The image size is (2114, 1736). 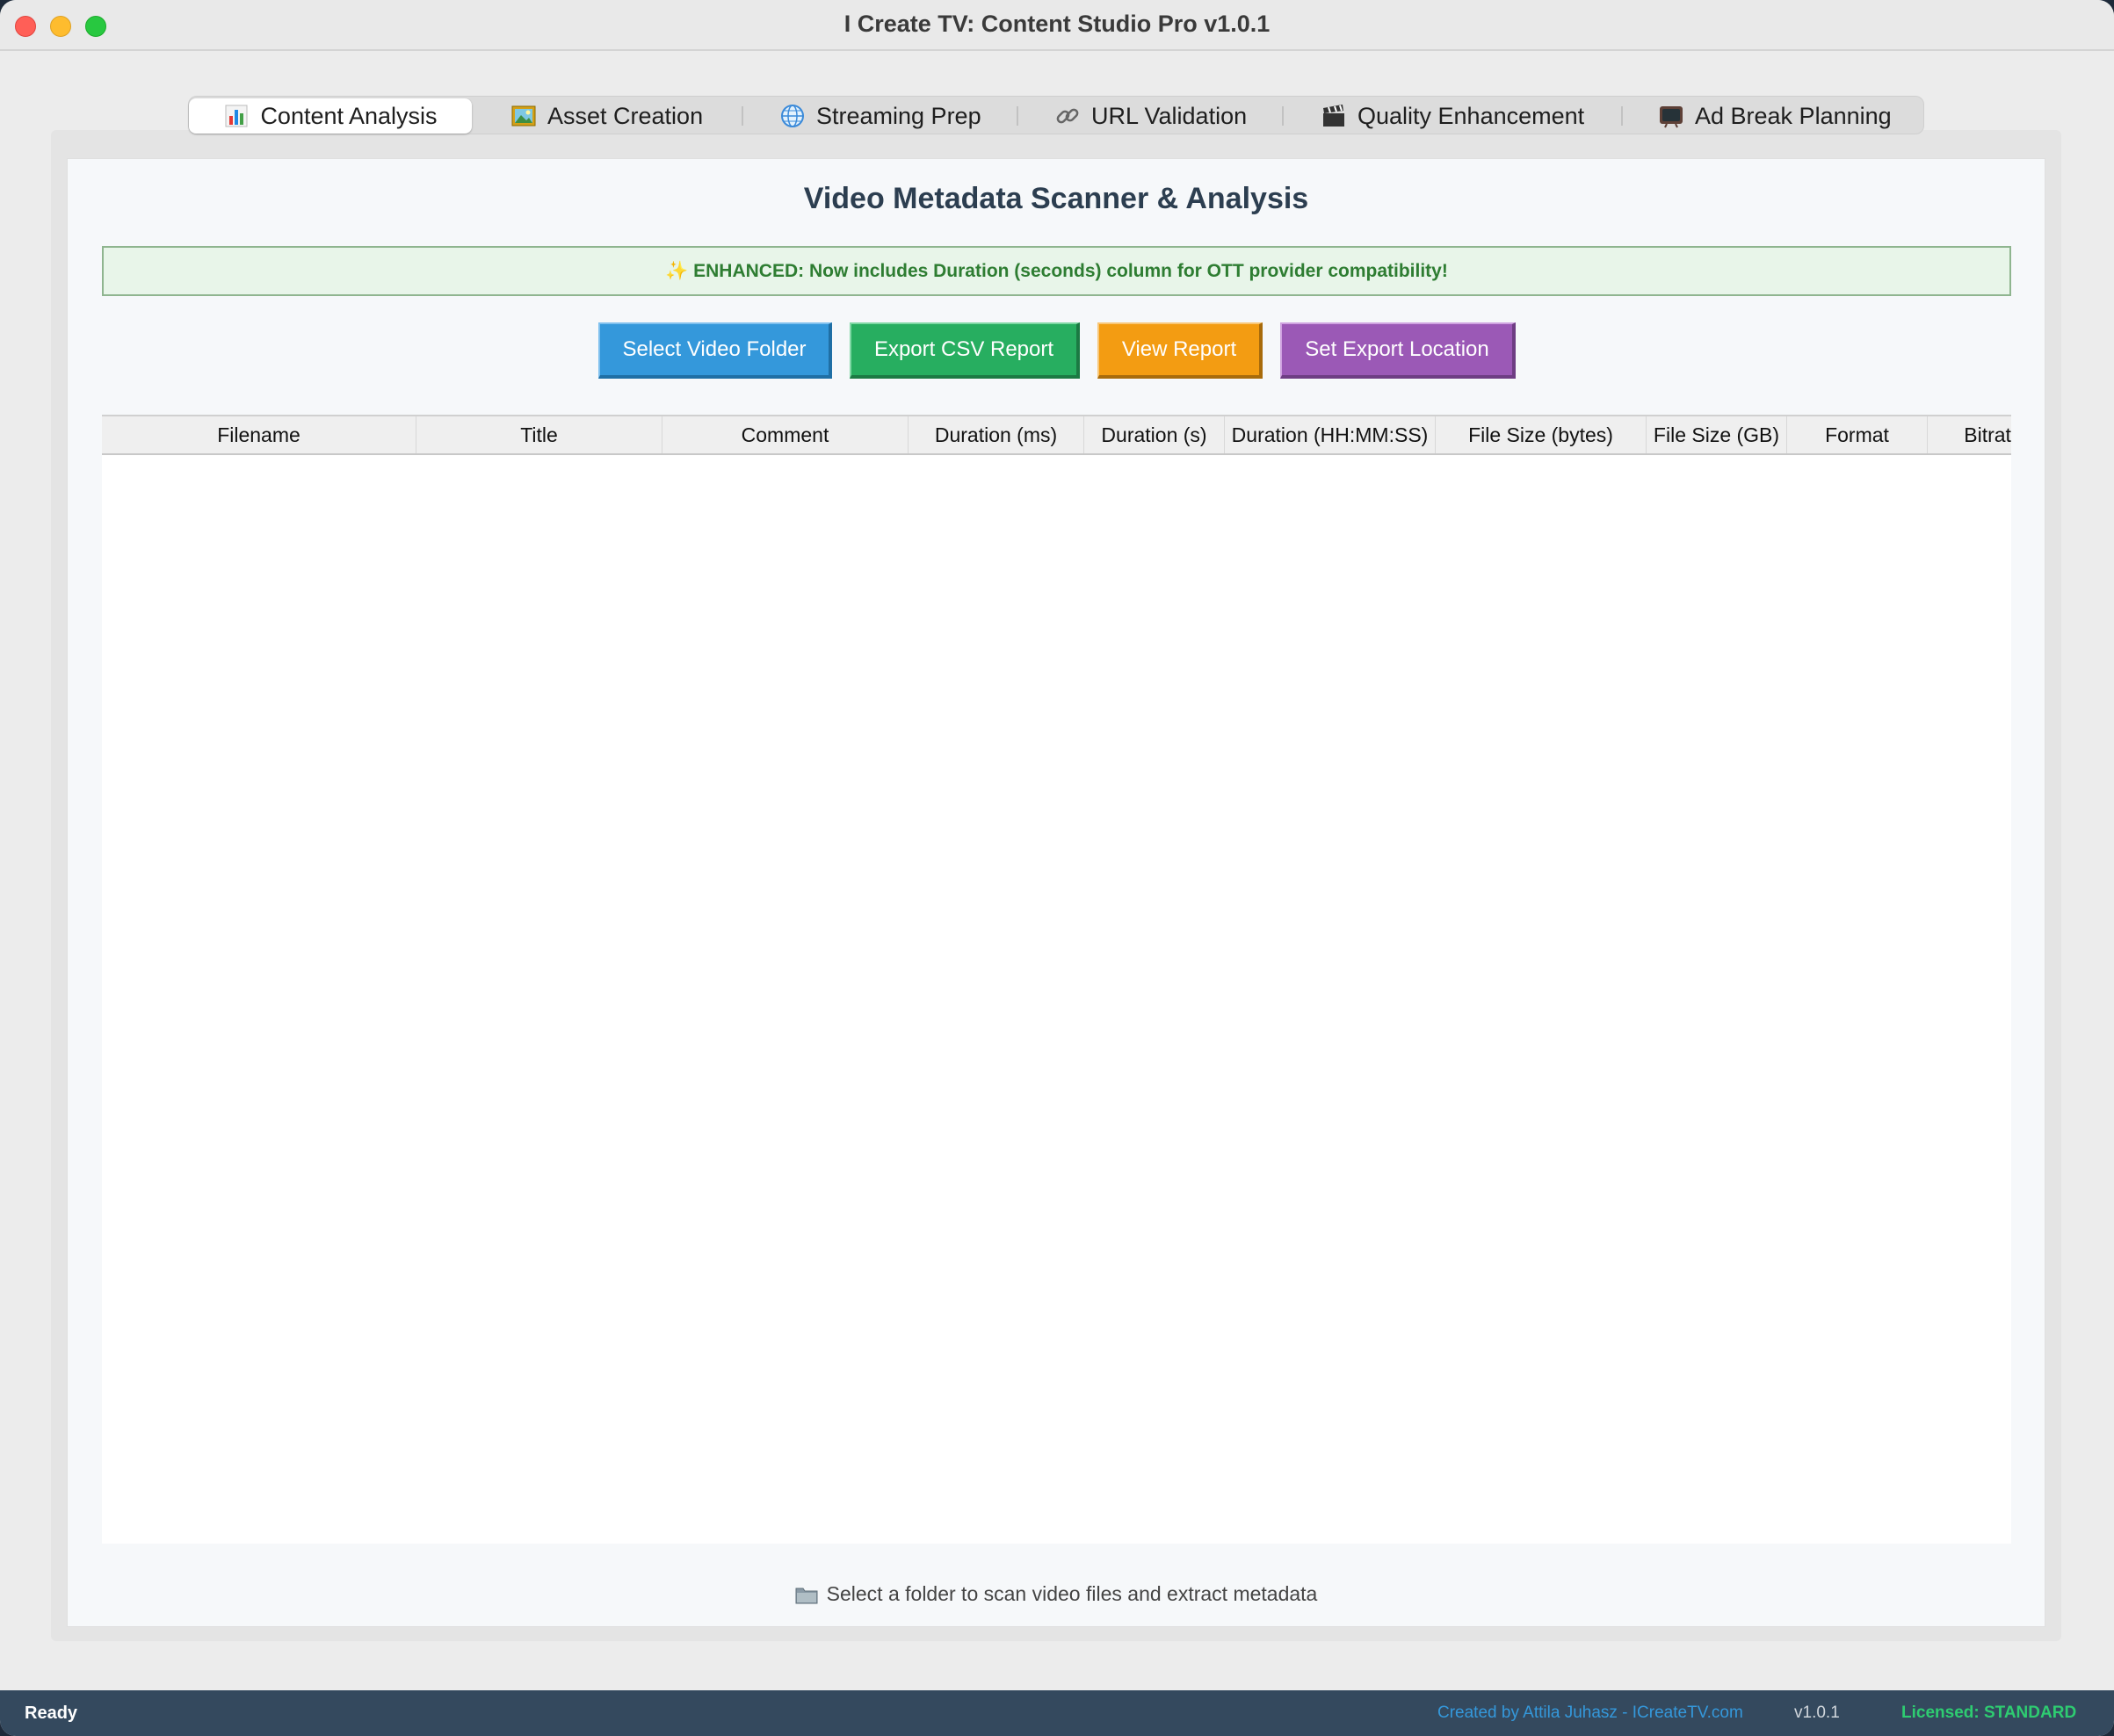 I want to click on tab-quality-enhancement: Quality Enhancement, so click(x=1452, y=116).